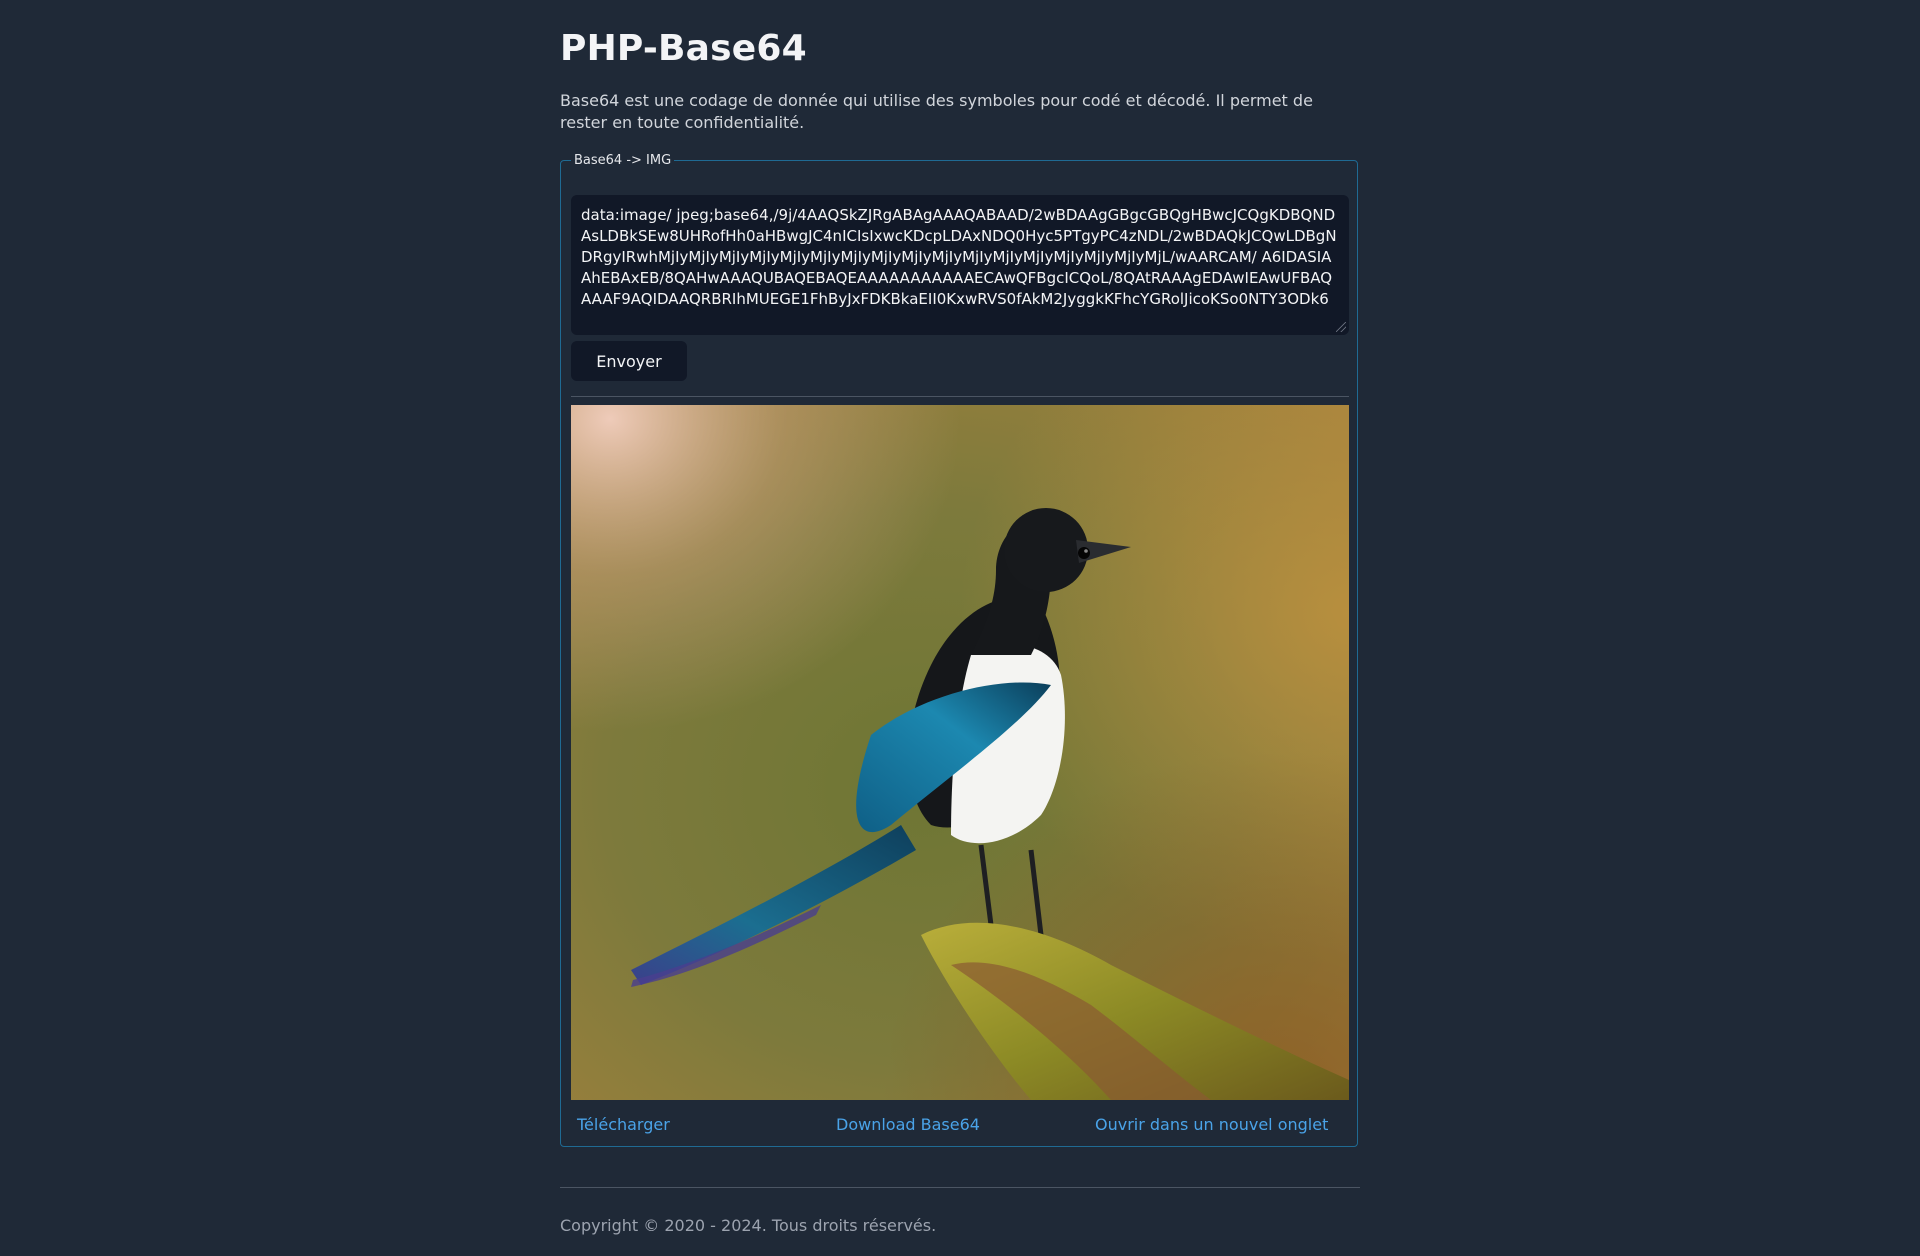  I want to click on page-title: PHP-Base64, so click(683, 48).